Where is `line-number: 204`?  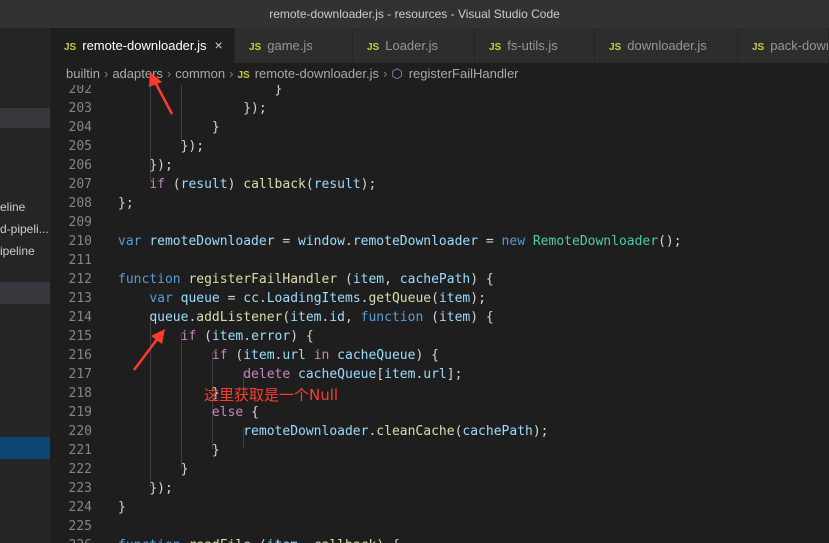
line-number: 204 is located at coordinates (80, 127).